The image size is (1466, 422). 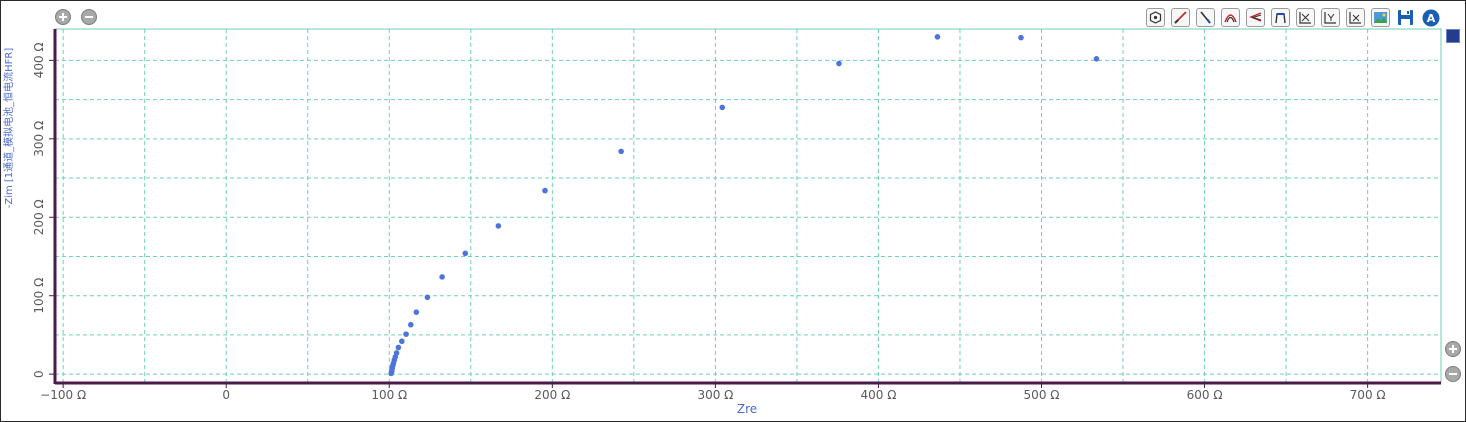 What do you see at coordinates (63, 395) in the screenshot?
I see `x-tick-label: −100 Ω` at bounding box center [63, 395].